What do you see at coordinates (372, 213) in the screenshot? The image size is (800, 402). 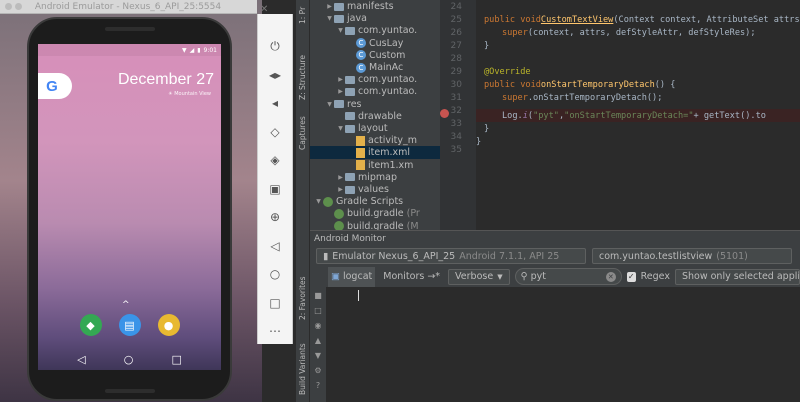 I see `tree-item: build.gradle (Pr` at bounding box center [372, 213].